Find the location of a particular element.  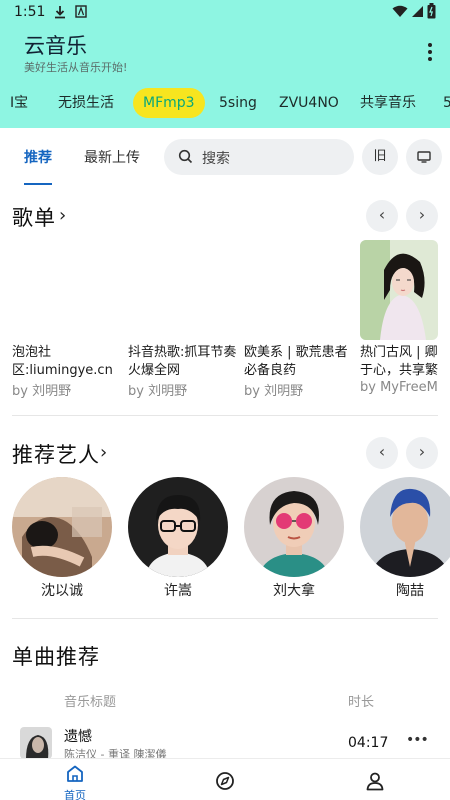

monitor-icon is located at coordinates (424, 159).